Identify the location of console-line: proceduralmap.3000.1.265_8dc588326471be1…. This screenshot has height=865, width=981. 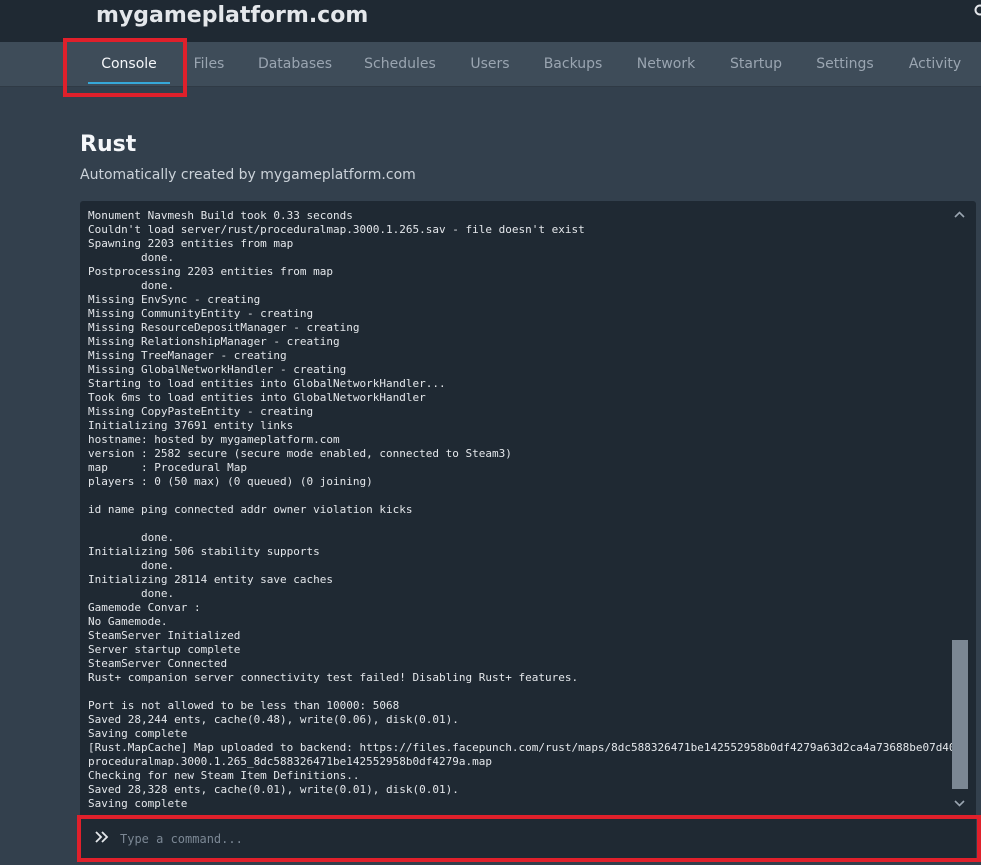
(290, 761).